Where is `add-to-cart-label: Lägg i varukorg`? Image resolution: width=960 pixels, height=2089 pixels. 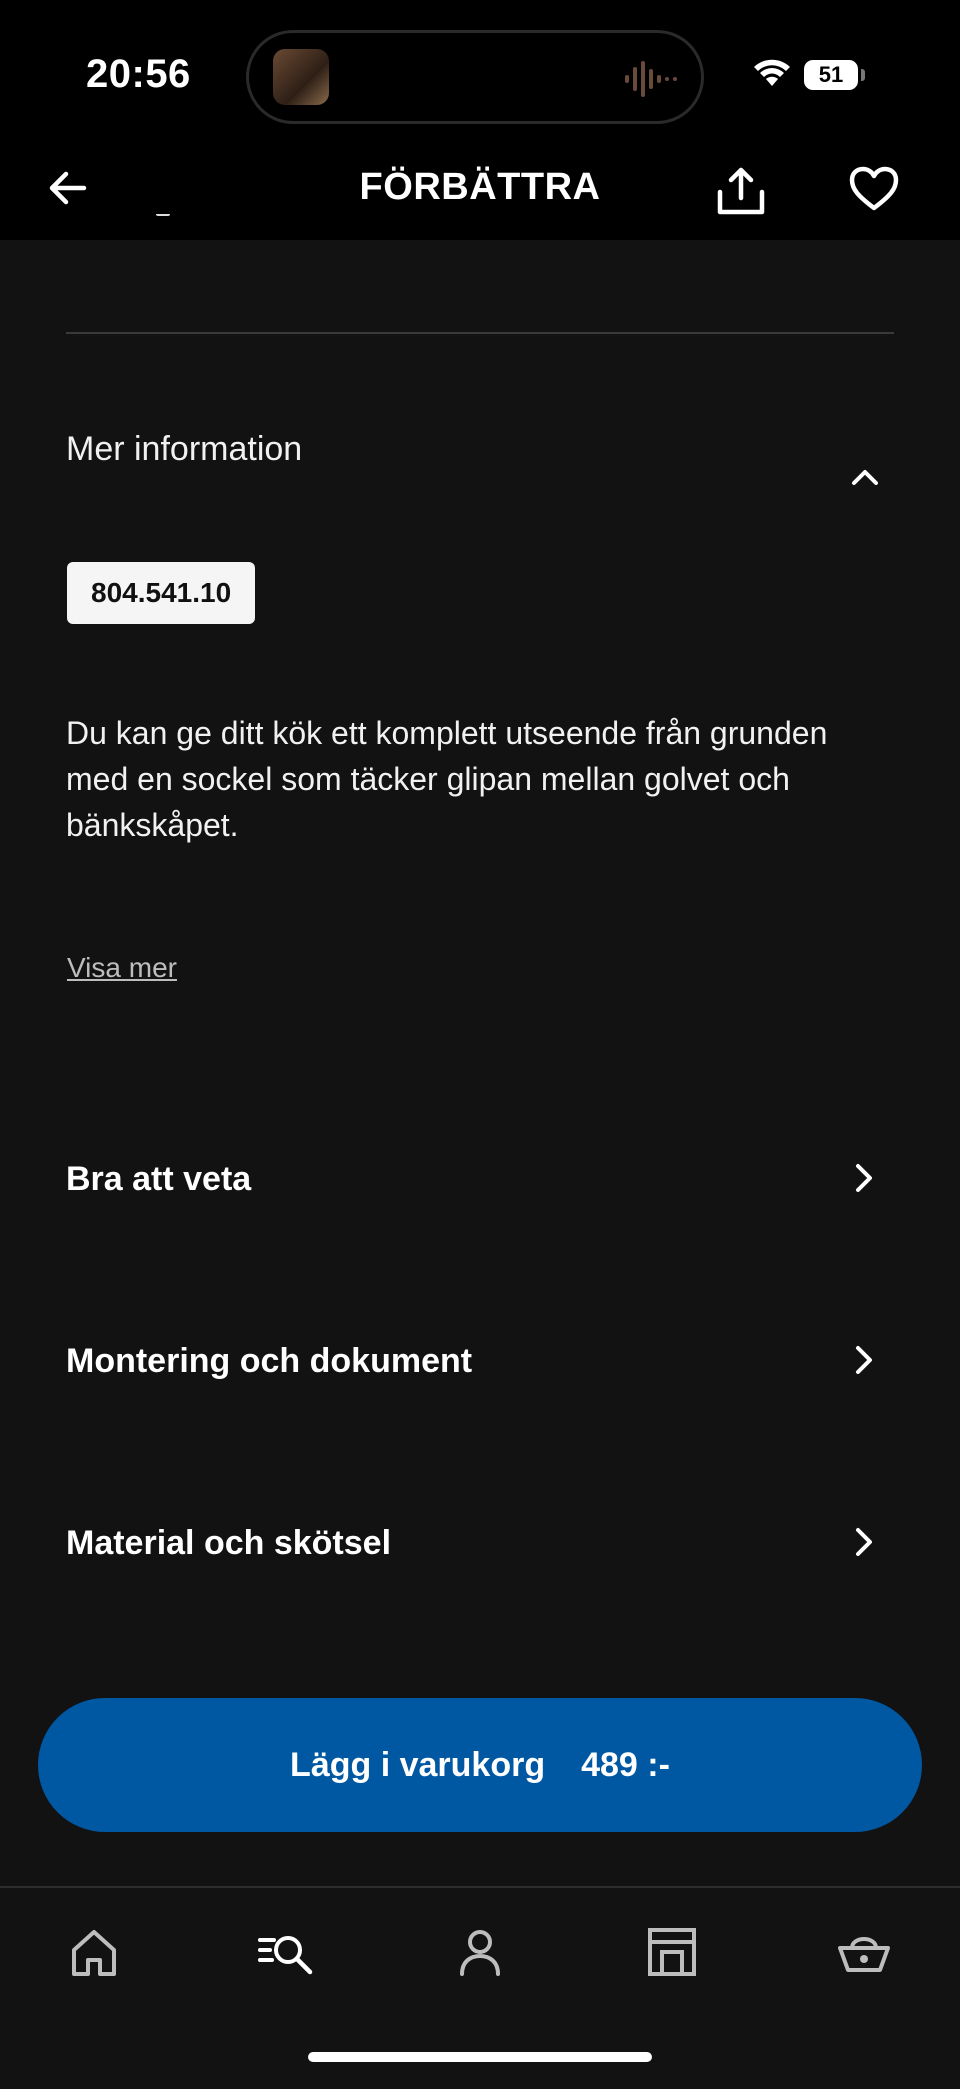
add-to-cart-label: Lägg i varukorg is located at coordinates (418, 1764).